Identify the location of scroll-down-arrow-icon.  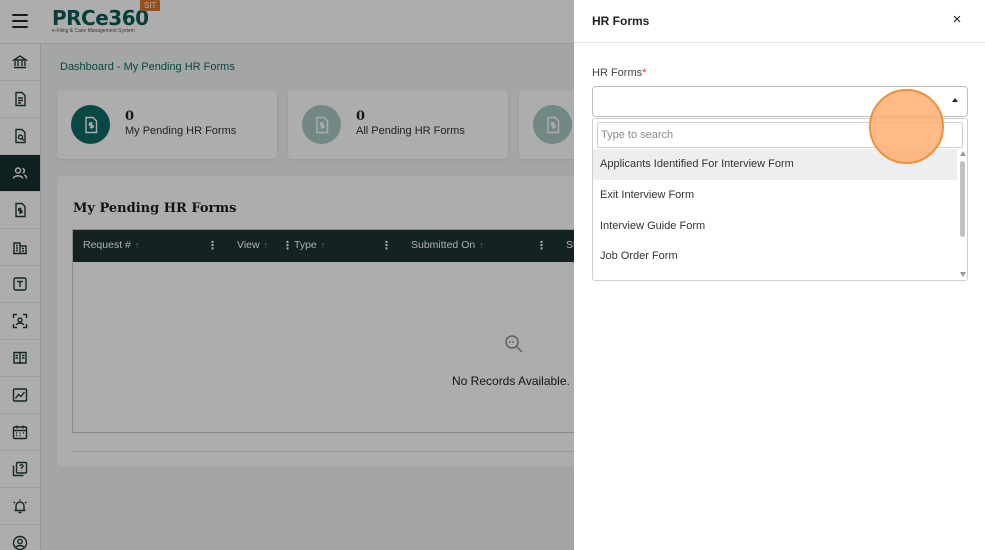
(963, 274).